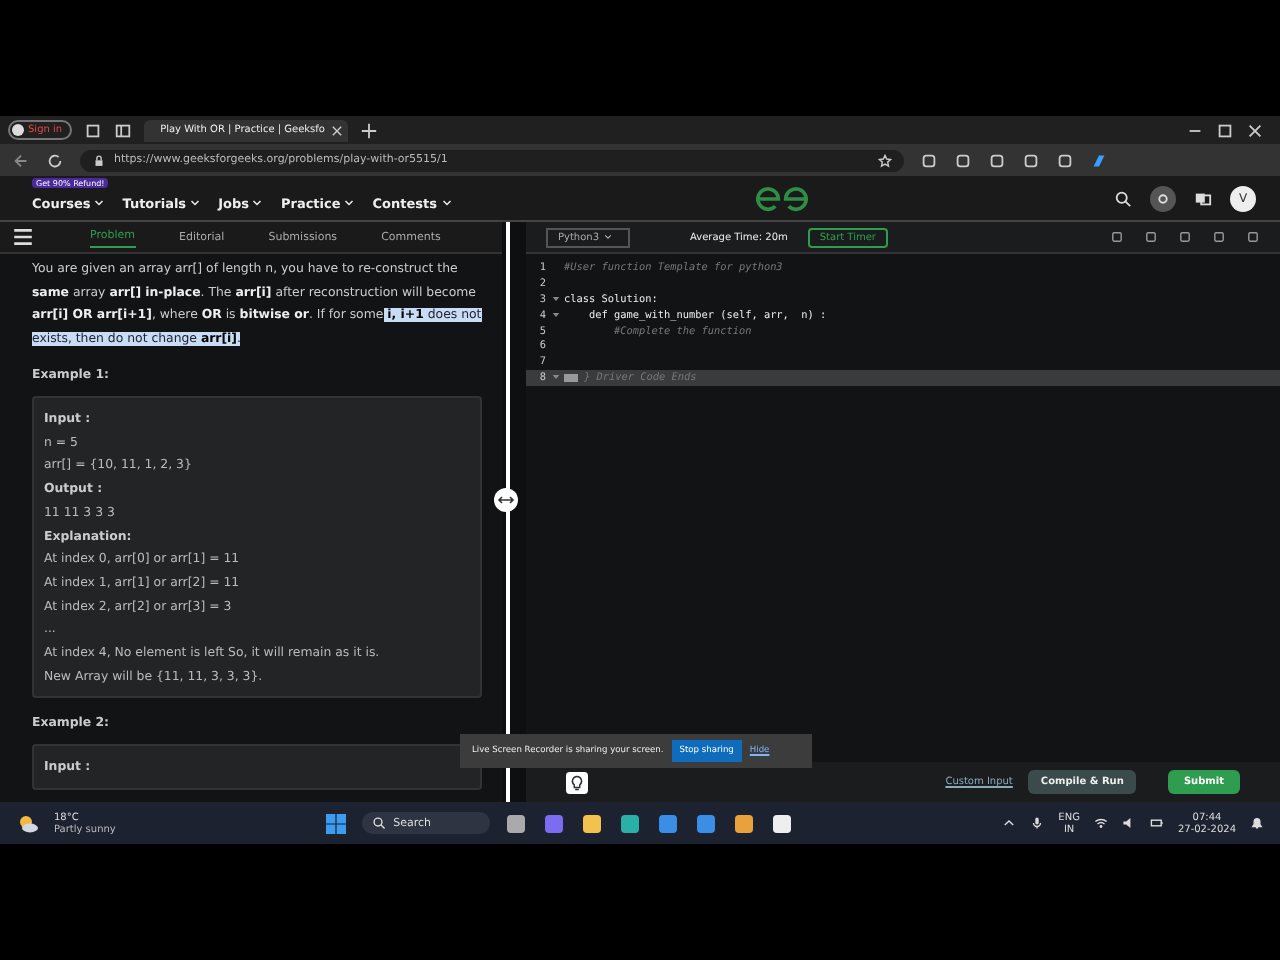 The image size is (1280, 960). I want to click on volume-icon, so click(1128, 823).